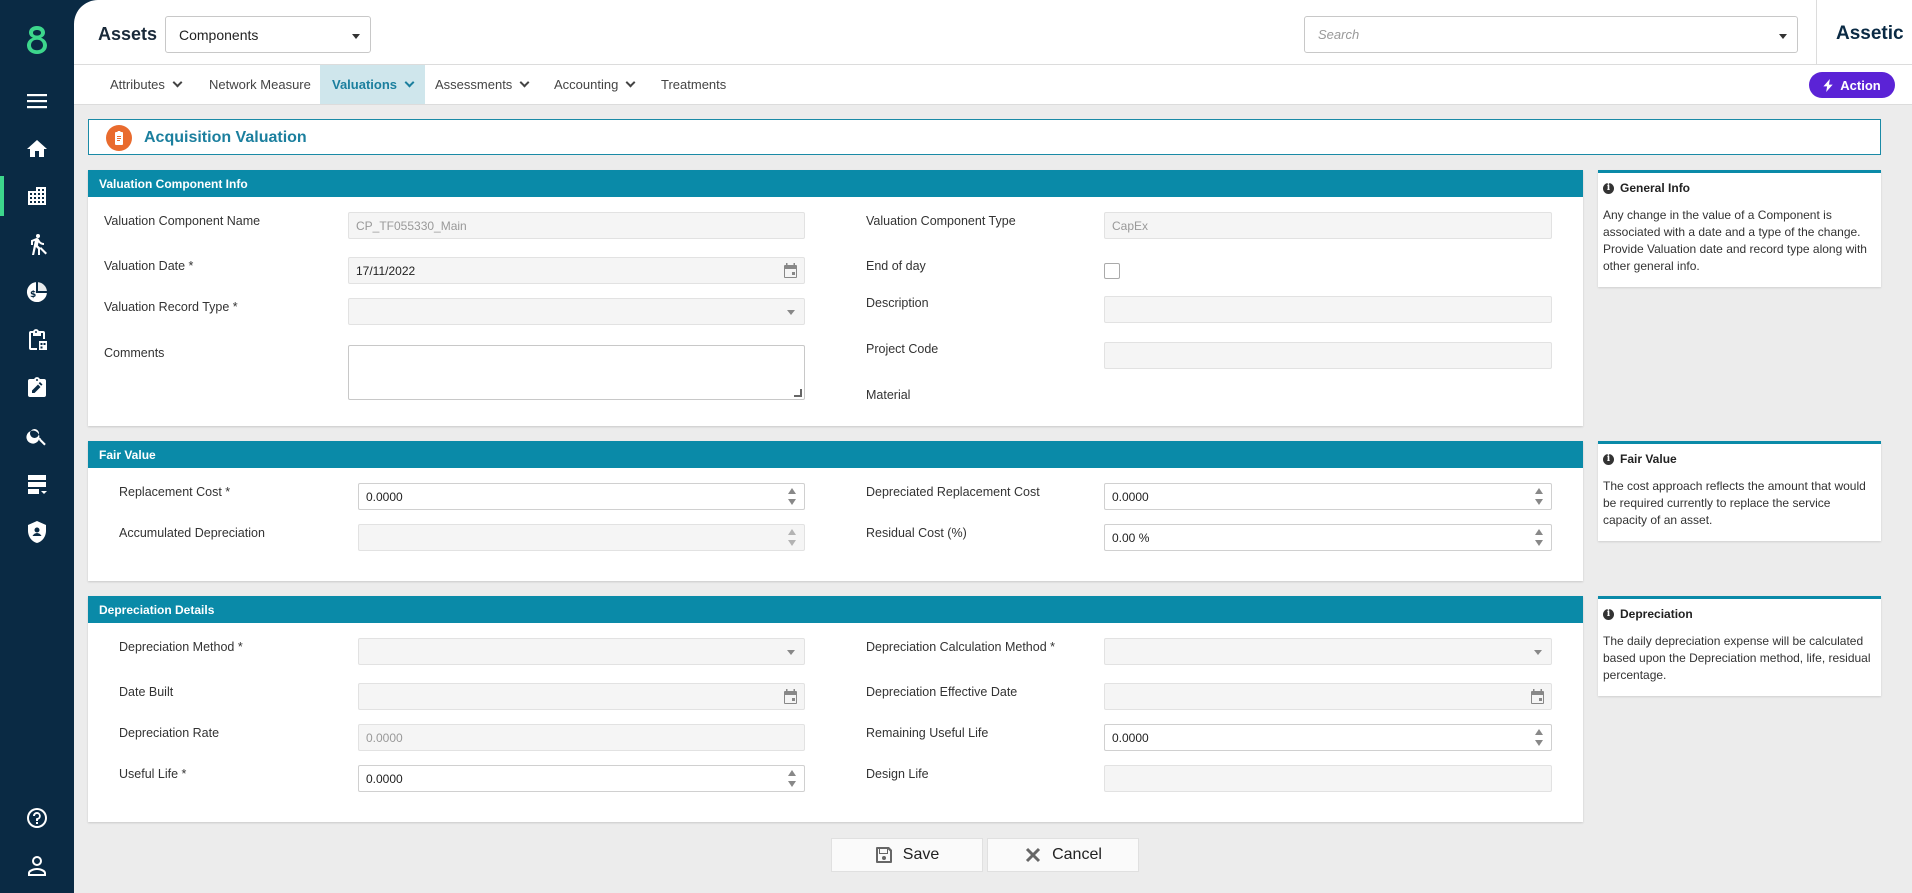 The height and width of the screenshot is (893, 1912). I want to click on save-button: Save, so click(907, 855).